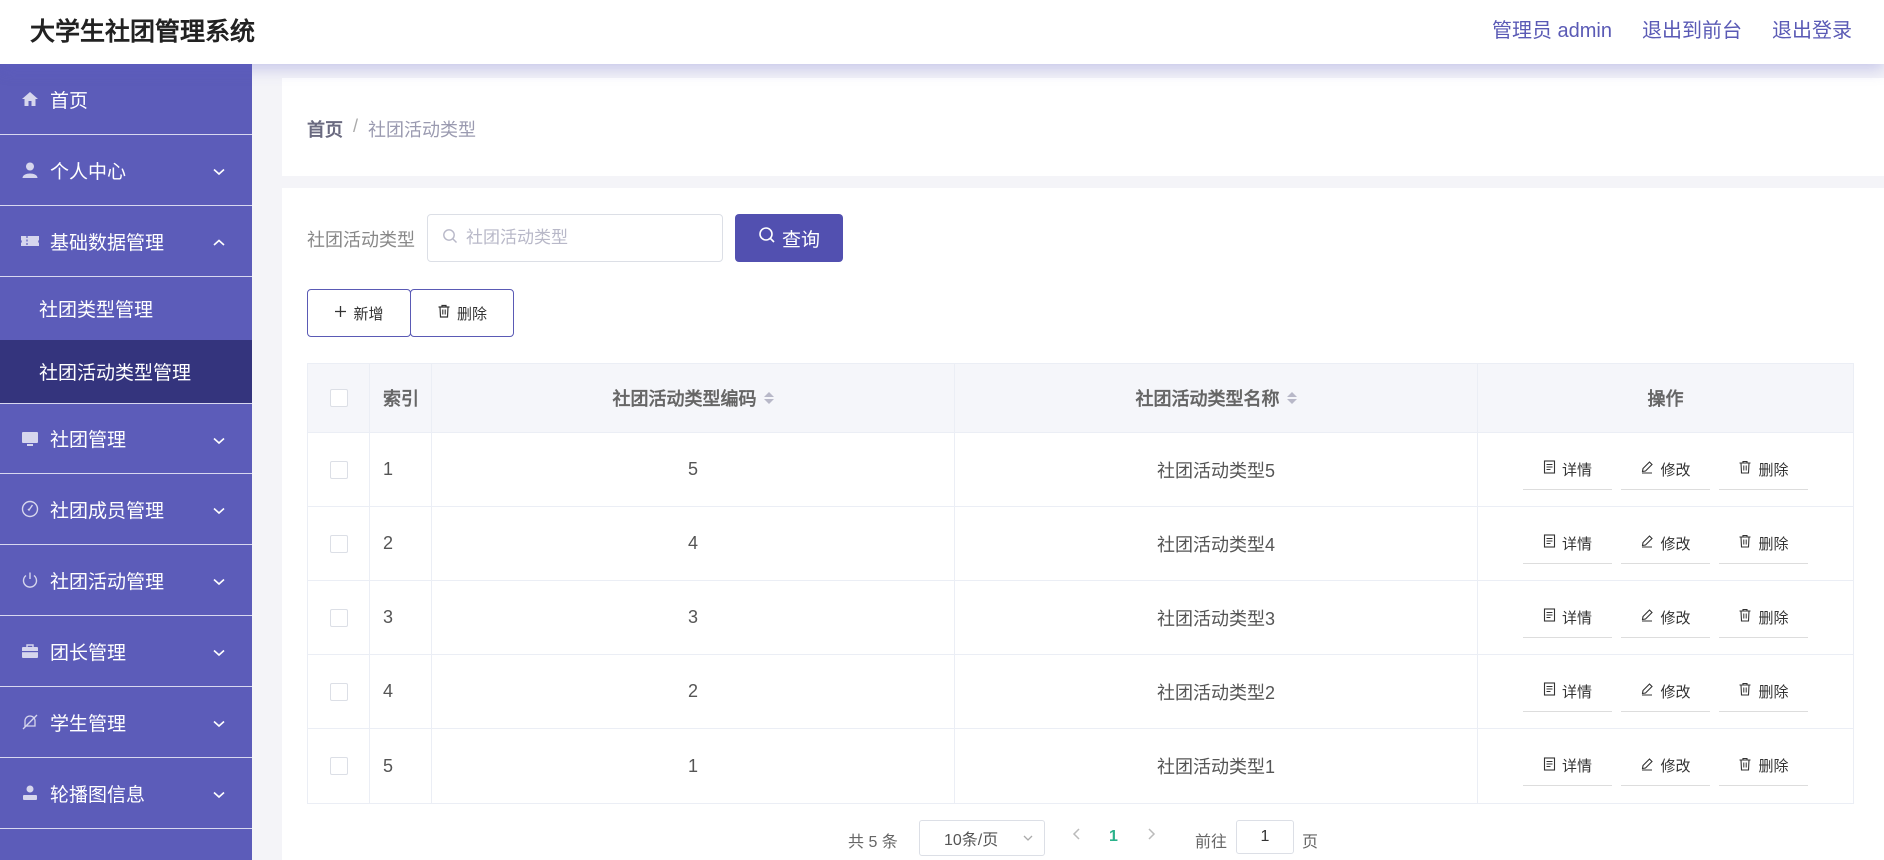  What do you see at coordinates (98, 795) in the screenshot?
I see `sidebar-item-label: 轮播图信息` at bounding box center [98, 795].